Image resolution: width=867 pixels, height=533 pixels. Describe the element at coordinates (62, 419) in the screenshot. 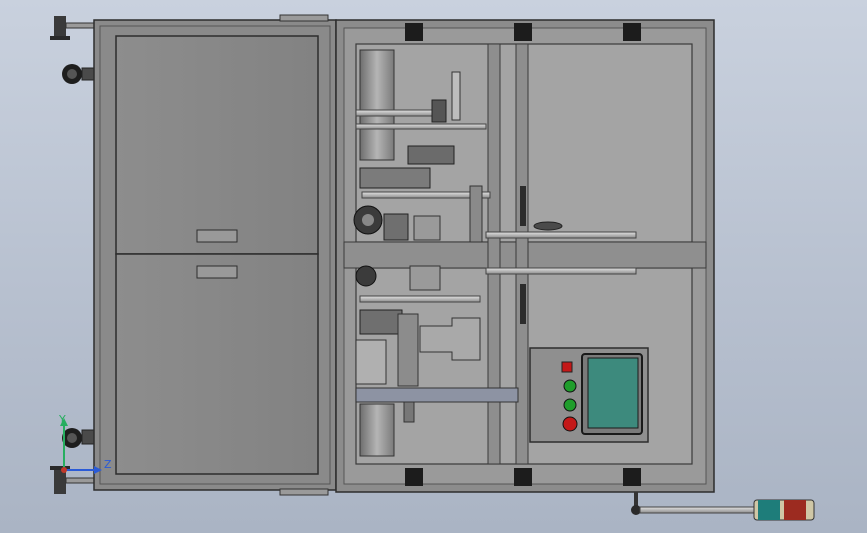

I see `axis-y-label: Y` at that location.